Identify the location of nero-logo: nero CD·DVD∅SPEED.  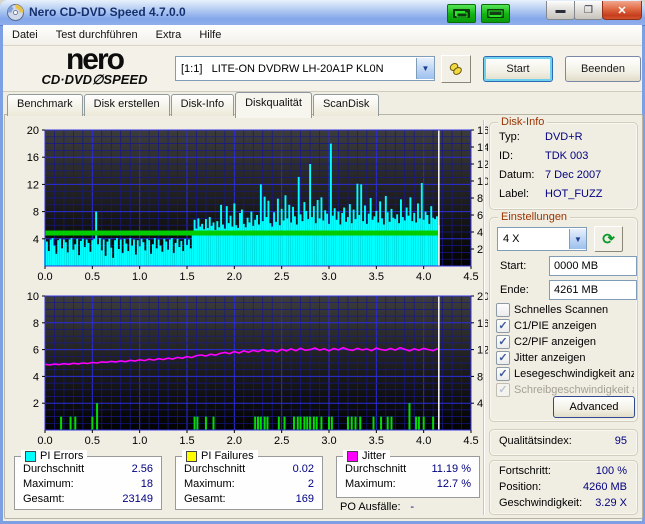
(94, 65).